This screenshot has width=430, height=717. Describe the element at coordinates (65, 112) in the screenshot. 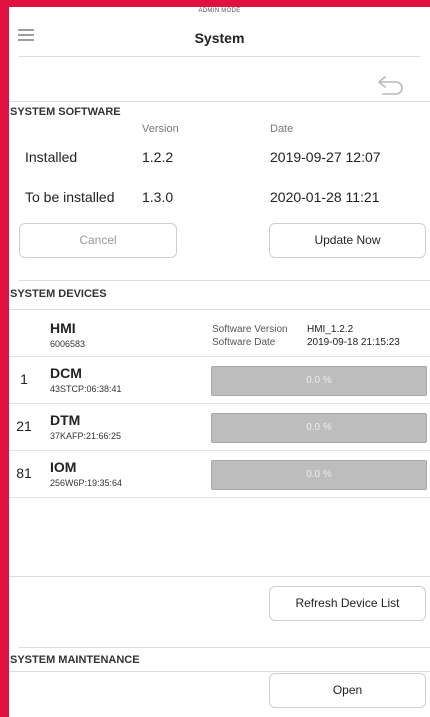

I see `software-section-title: SYSTEM SOFTWARE` at that location.